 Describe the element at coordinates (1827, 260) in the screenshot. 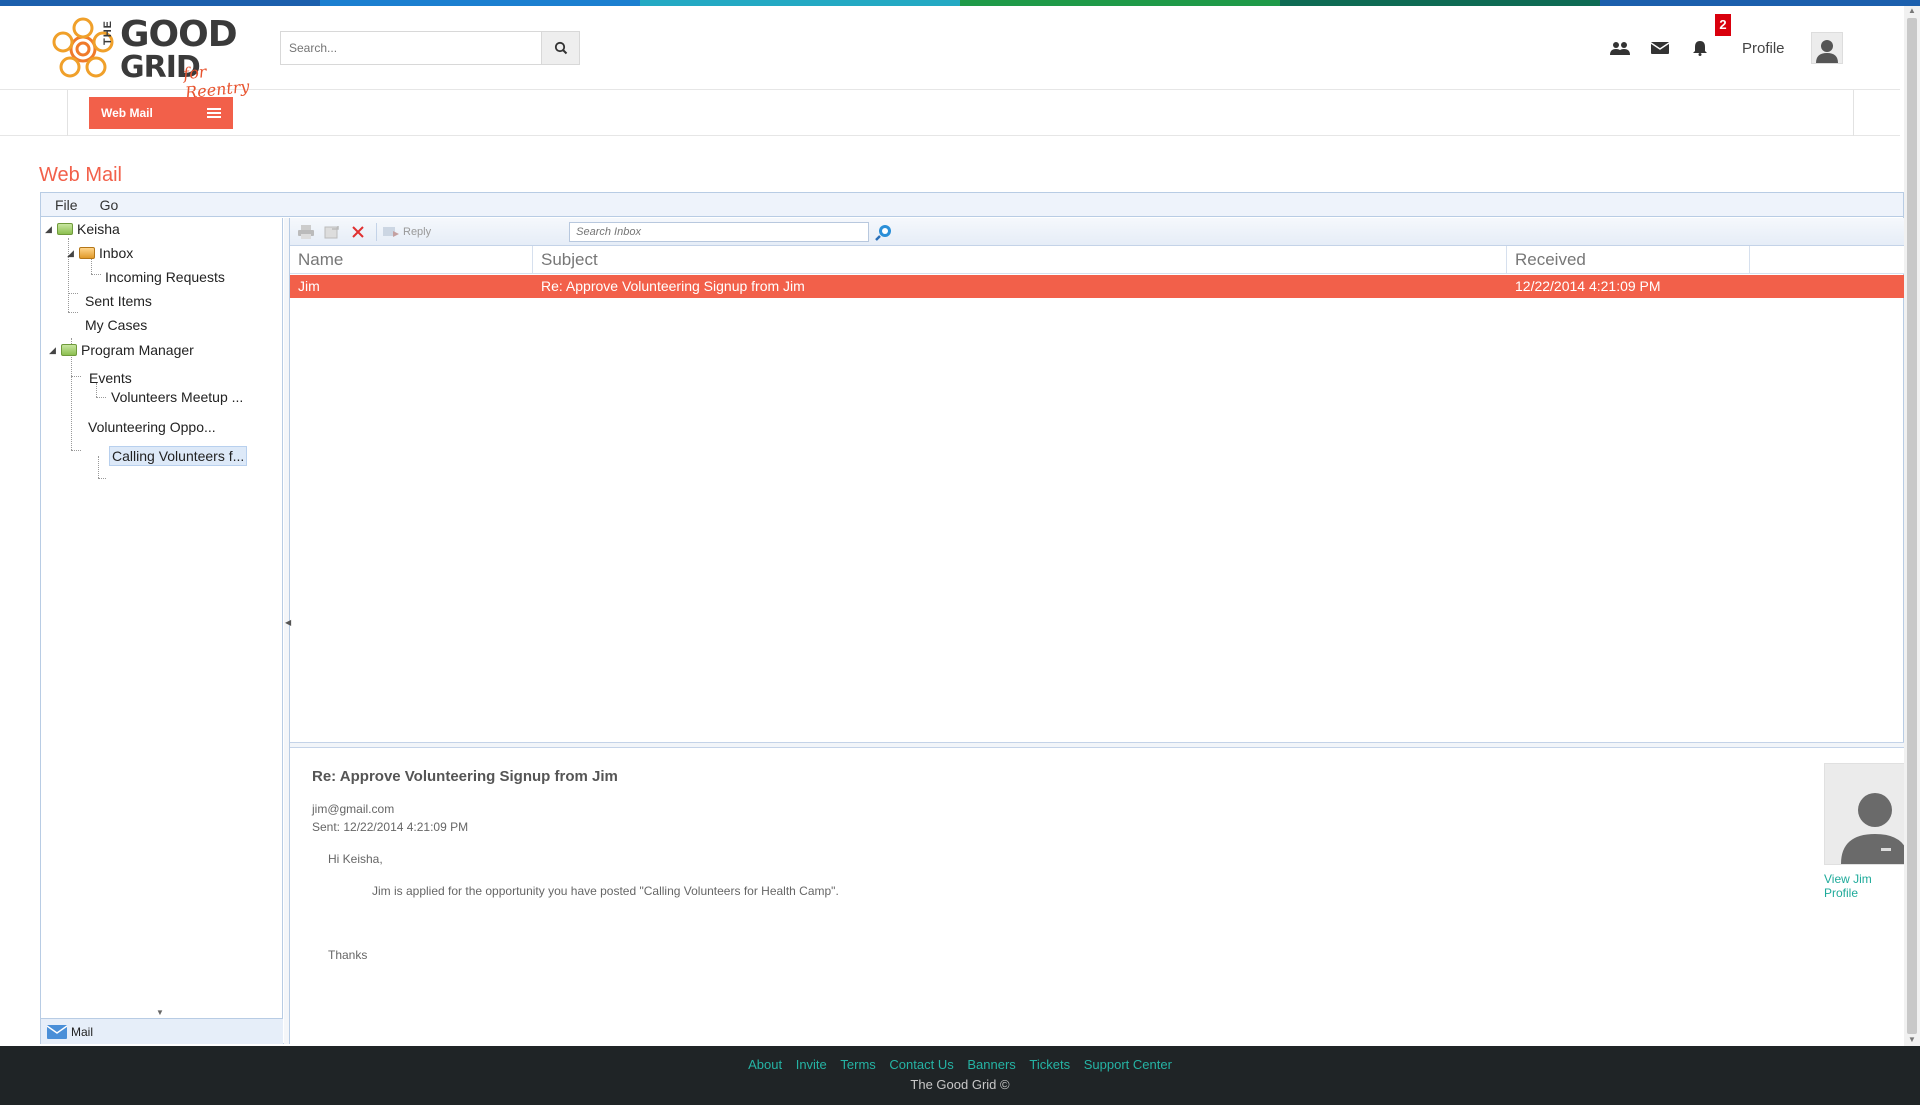

I see `column-header-spacer` at that location.